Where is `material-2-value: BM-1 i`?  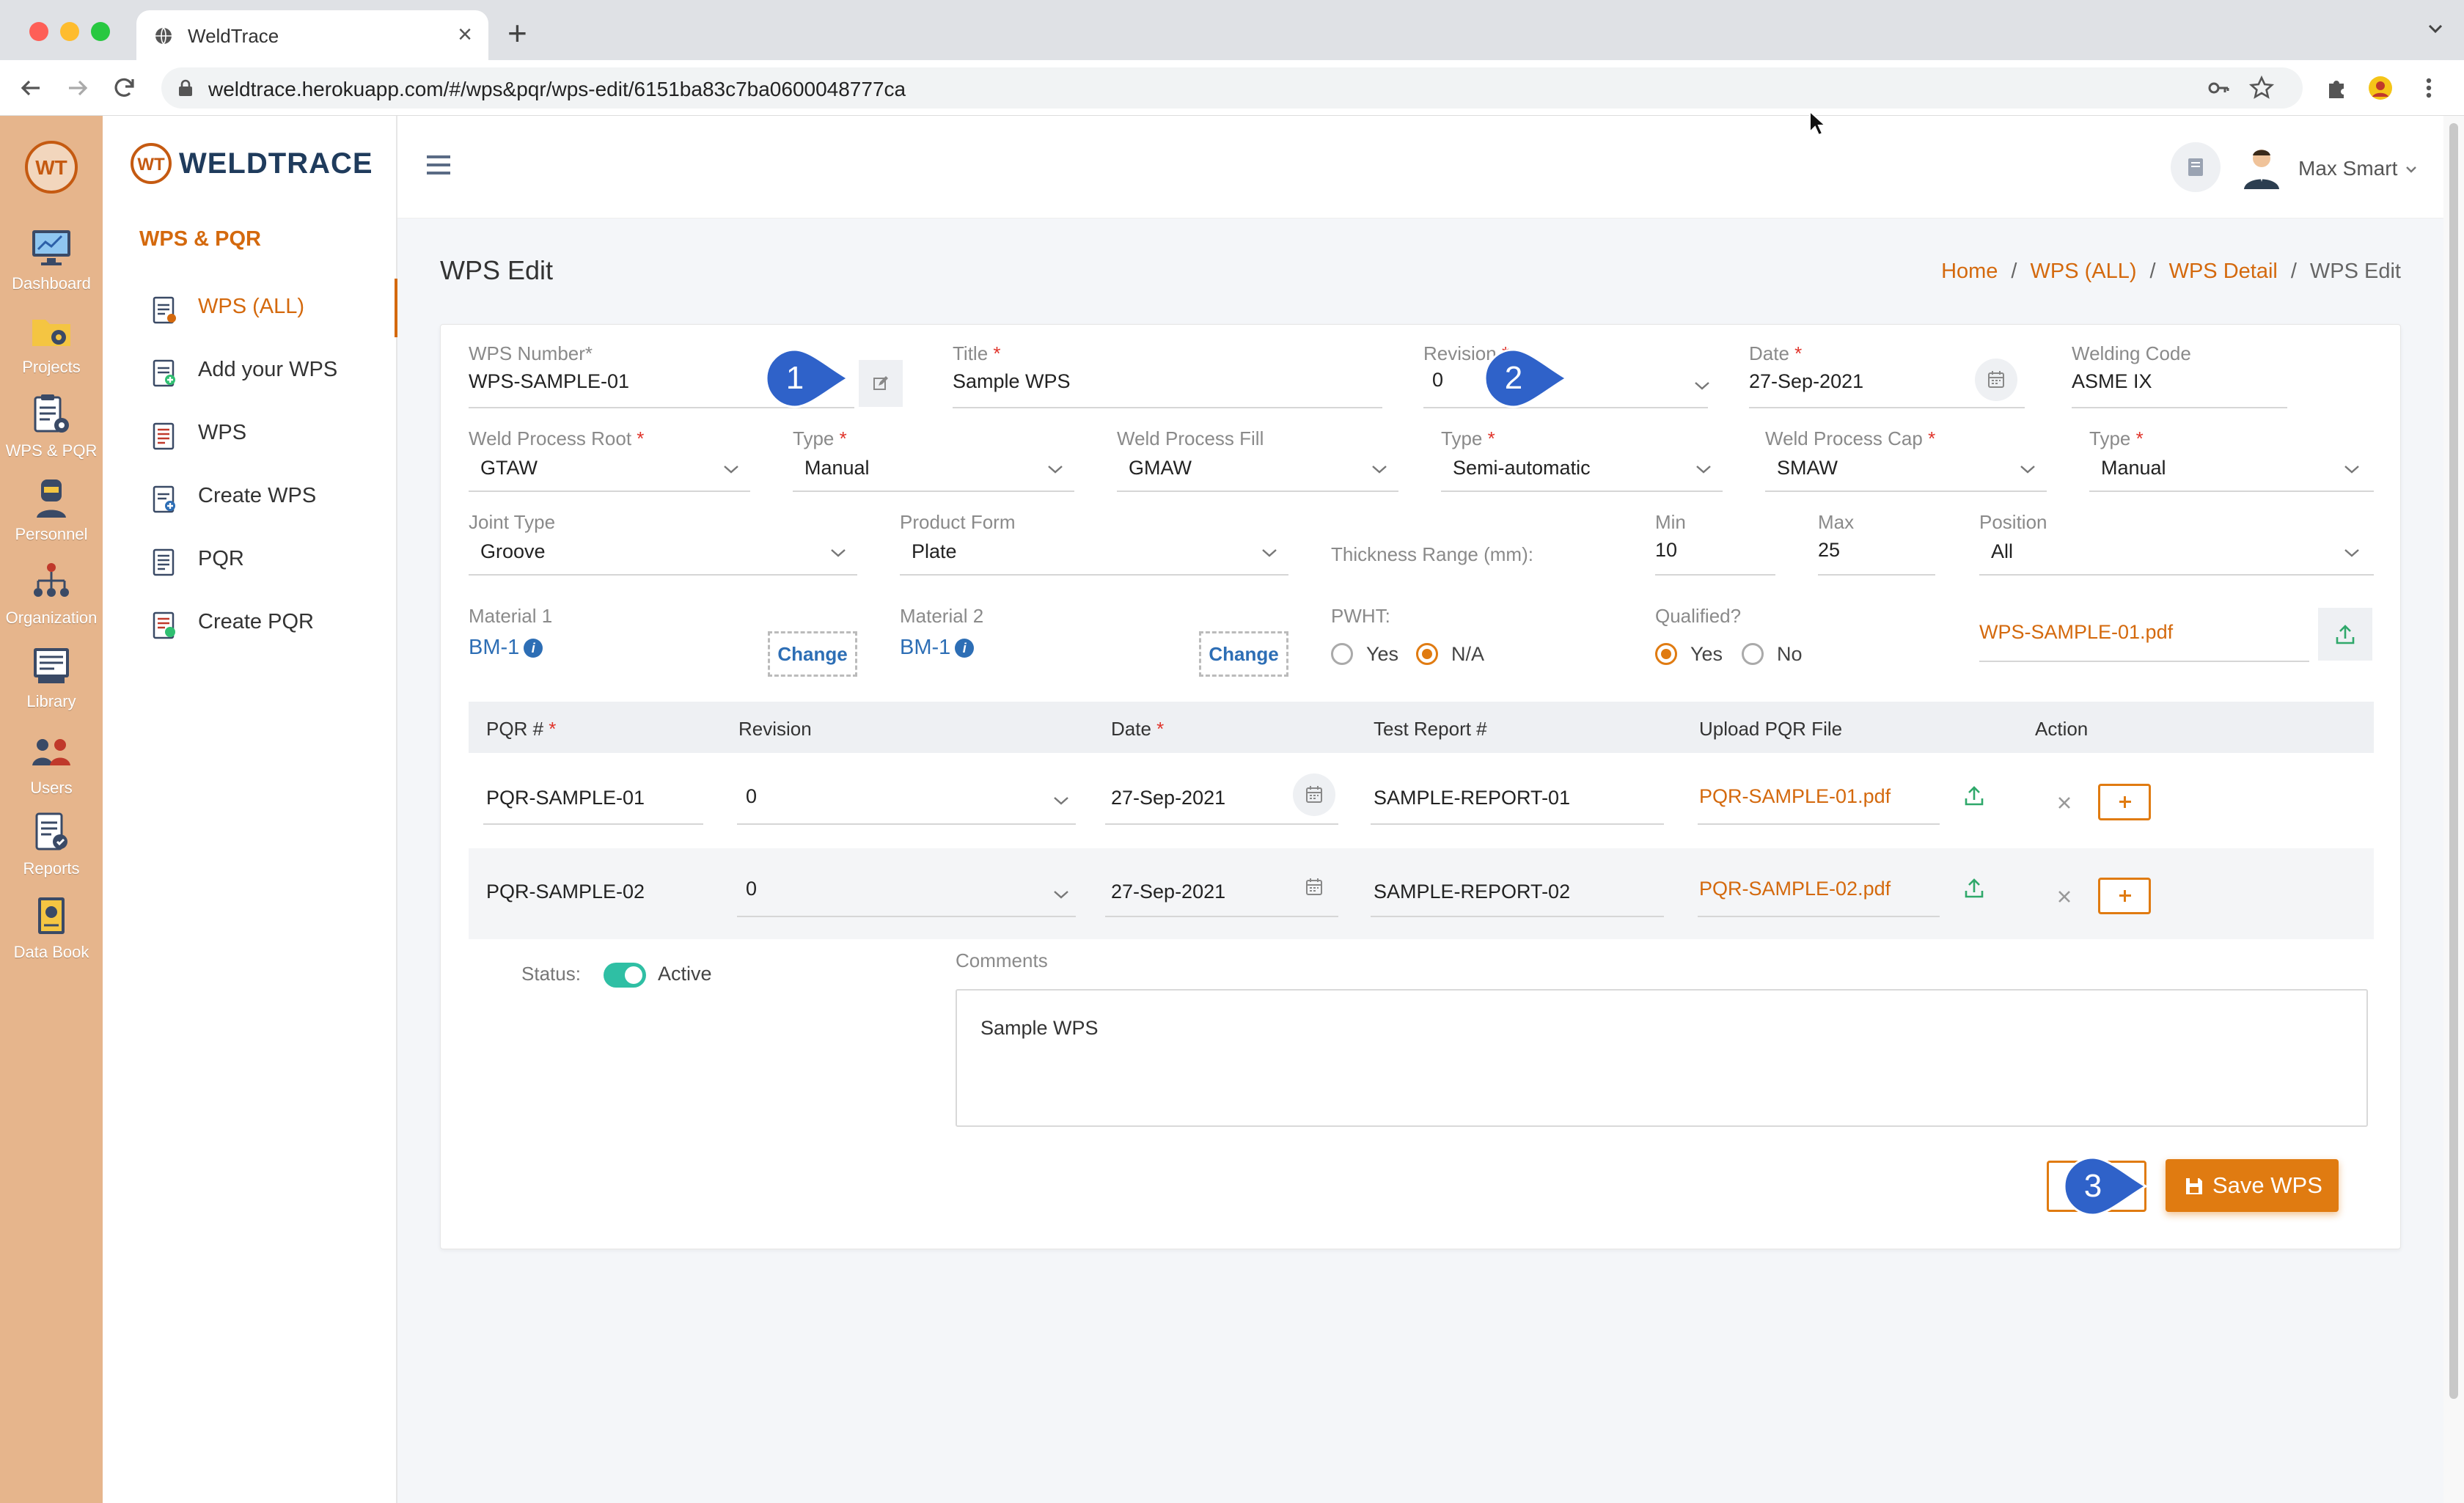
material-2-value: BM-1 i is located at coordinates (937, 648).